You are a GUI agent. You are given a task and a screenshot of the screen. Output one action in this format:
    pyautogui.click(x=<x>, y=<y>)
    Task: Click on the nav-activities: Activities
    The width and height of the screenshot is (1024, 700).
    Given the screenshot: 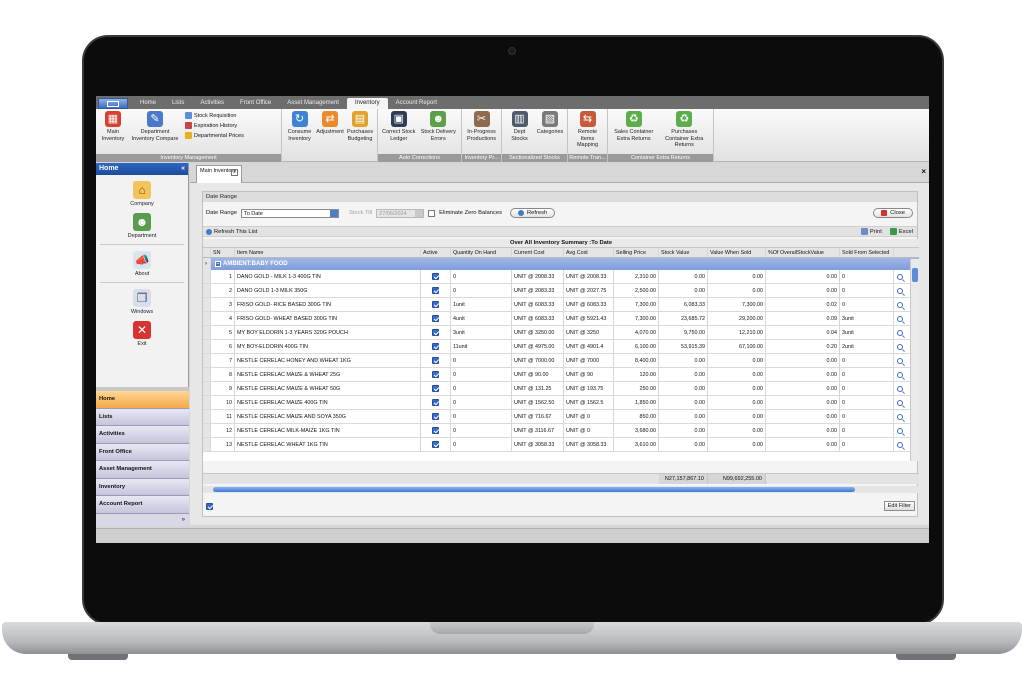 What is the action you would take?
    pyautogui.click(x=142, y=435)
    